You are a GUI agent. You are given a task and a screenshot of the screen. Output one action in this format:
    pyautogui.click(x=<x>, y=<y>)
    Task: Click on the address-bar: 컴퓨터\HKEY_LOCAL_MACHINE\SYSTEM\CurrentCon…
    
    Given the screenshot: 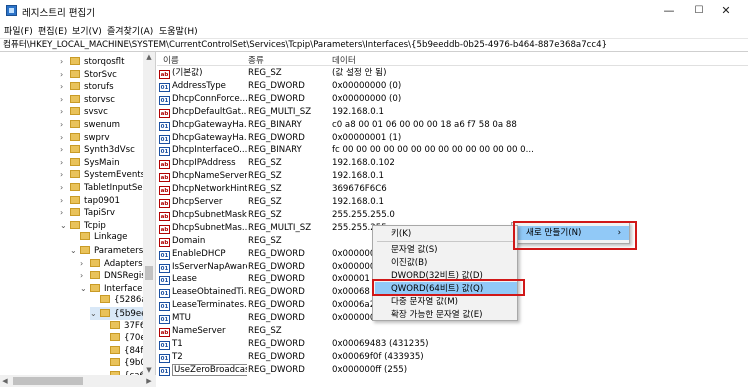 What is the action you would take?
    pyautogui.click(x=374, y=45)
    